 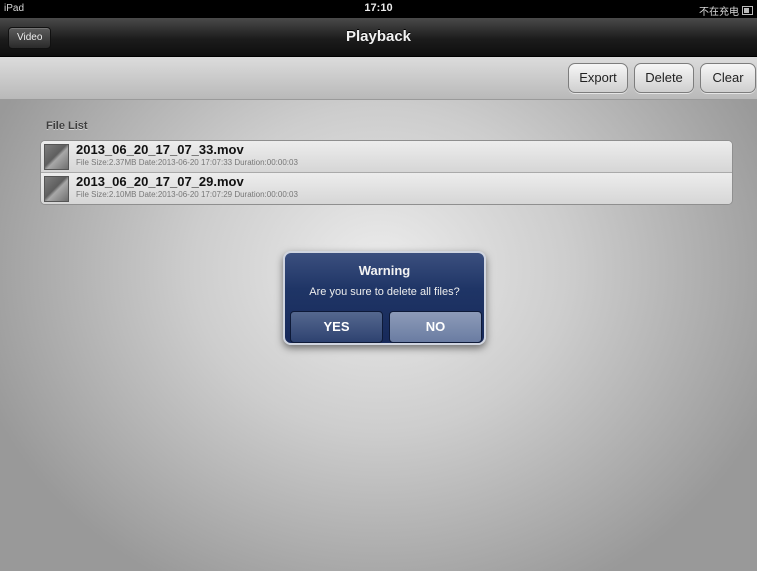 I want to click on clear-button: Clear, so click(x=728, y=78).